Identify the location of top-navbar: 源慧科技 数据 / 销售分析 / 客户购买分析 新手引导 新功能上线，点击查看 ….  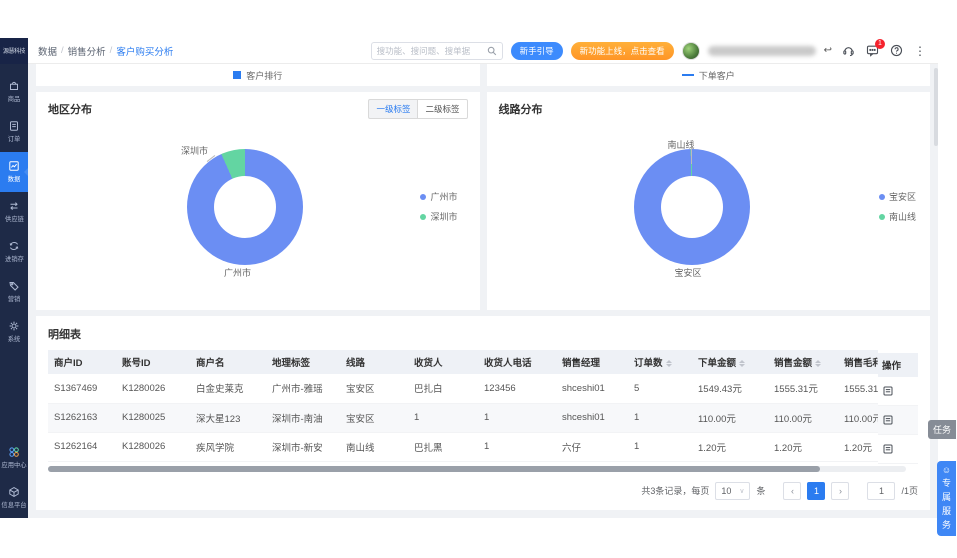
(469, 50).